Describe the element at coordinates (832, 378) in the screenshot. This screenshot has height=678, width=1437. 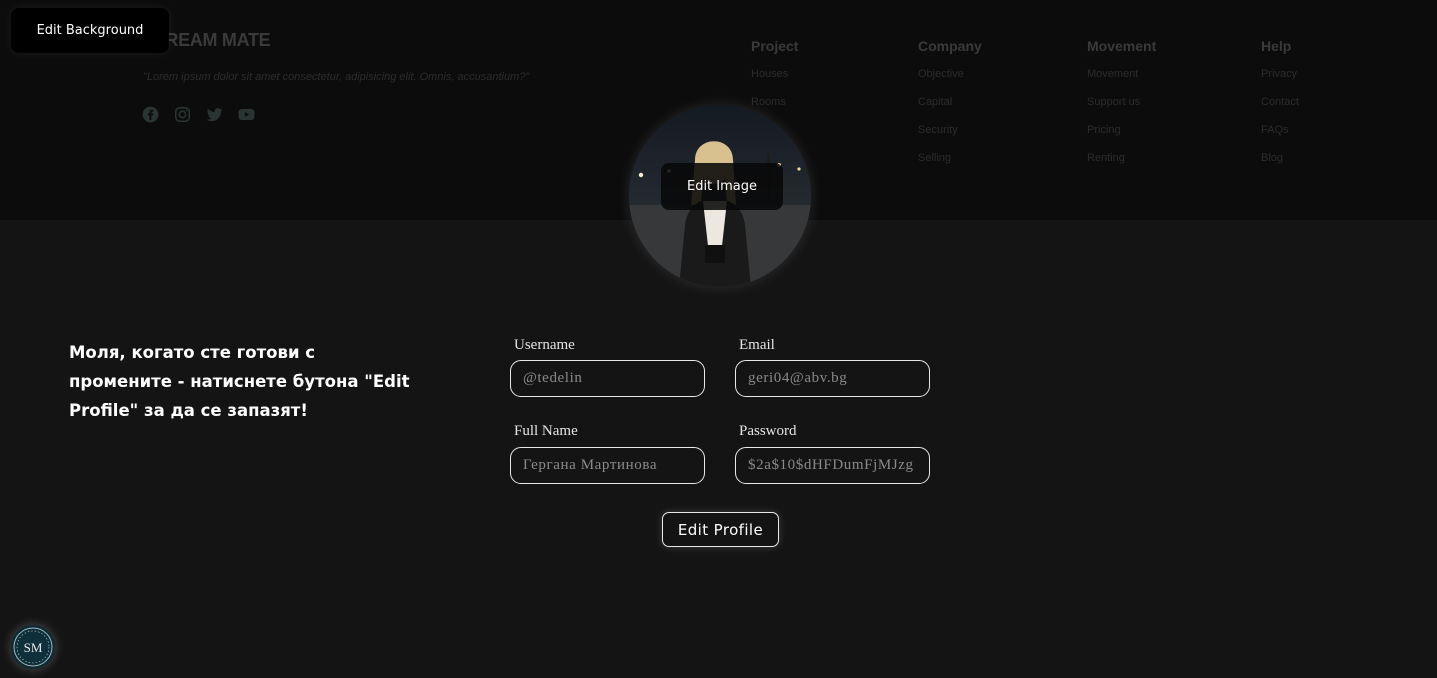
I see `email-field` at that location.